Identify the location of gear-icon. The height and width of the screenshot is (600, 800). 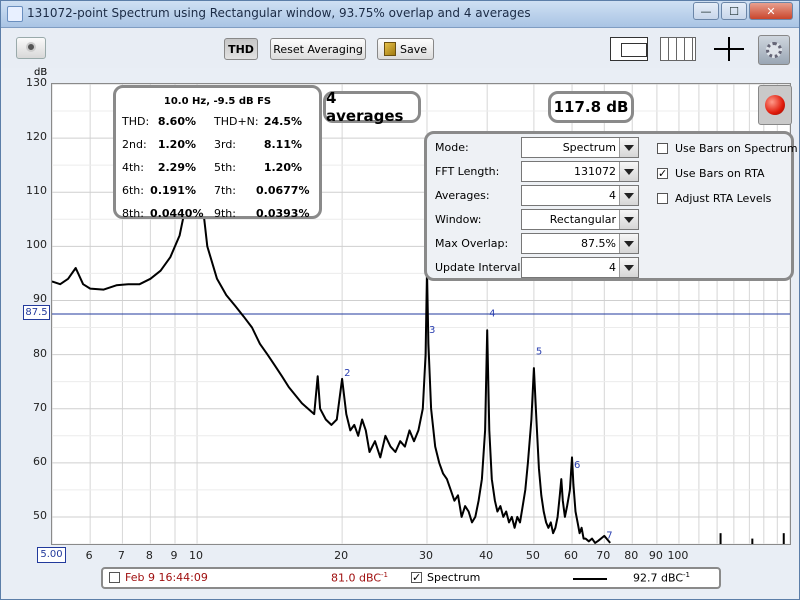
(774, 50).